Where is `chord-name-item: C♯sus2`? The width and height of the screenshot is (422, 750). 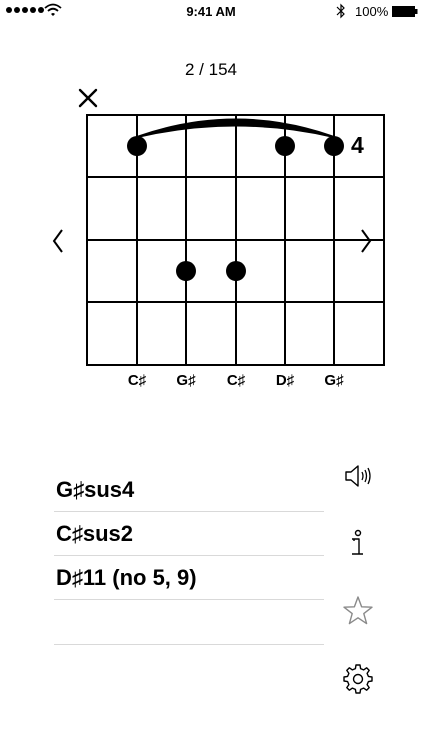
chord-name-item: C♯sus2 is located at coordinates (189, 534).